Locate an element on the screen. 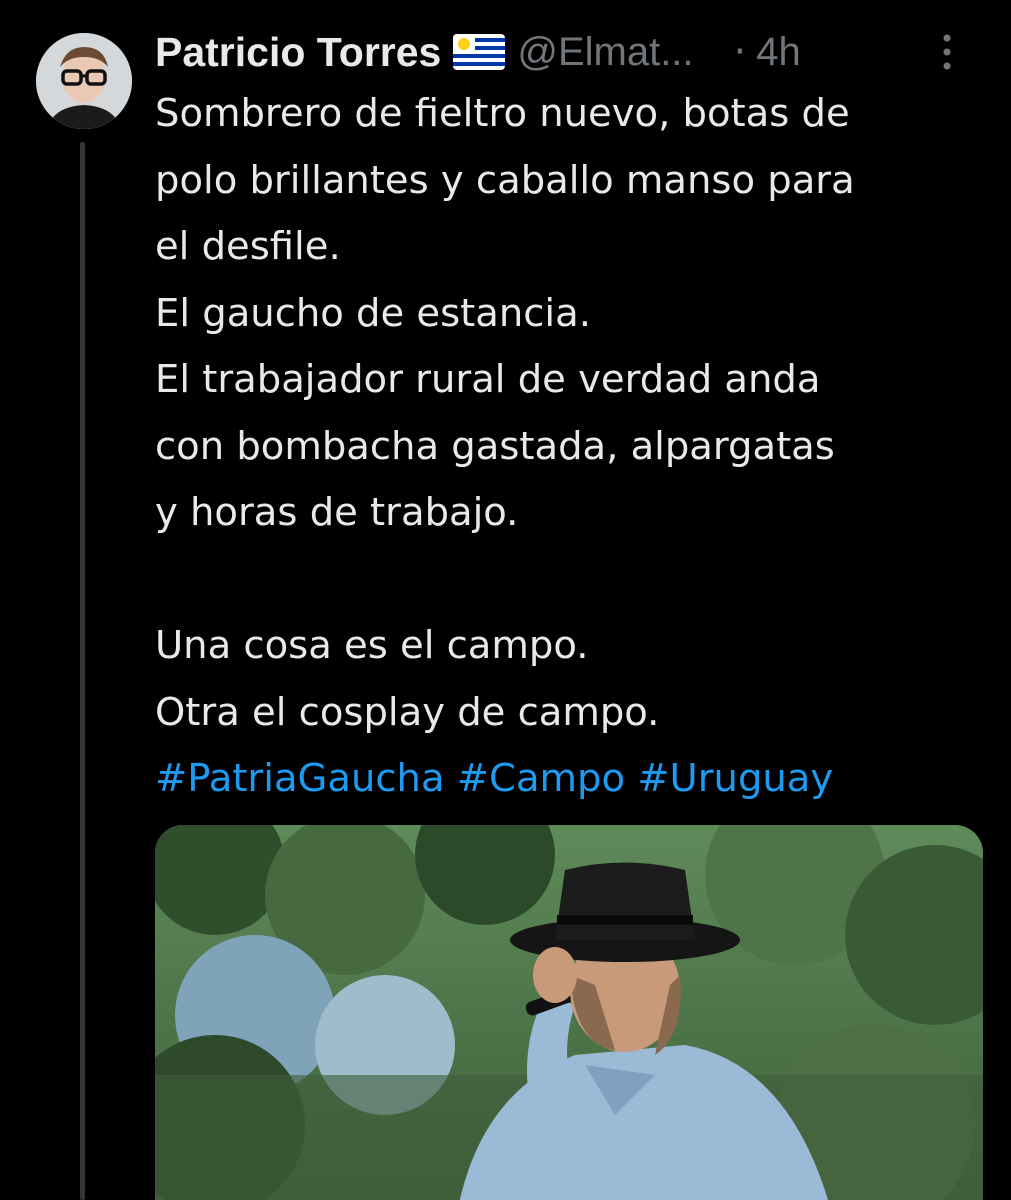 The image size is (1011, 1200). uruguay-flag-icon is located at coordinates (479, 52).